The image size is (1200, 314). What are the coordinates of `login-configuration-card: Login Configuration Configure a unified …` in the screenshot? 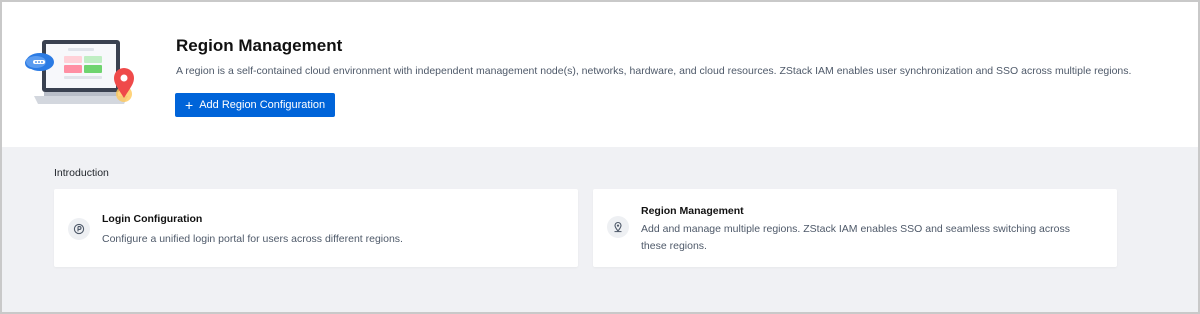 It's located at (316, 228).